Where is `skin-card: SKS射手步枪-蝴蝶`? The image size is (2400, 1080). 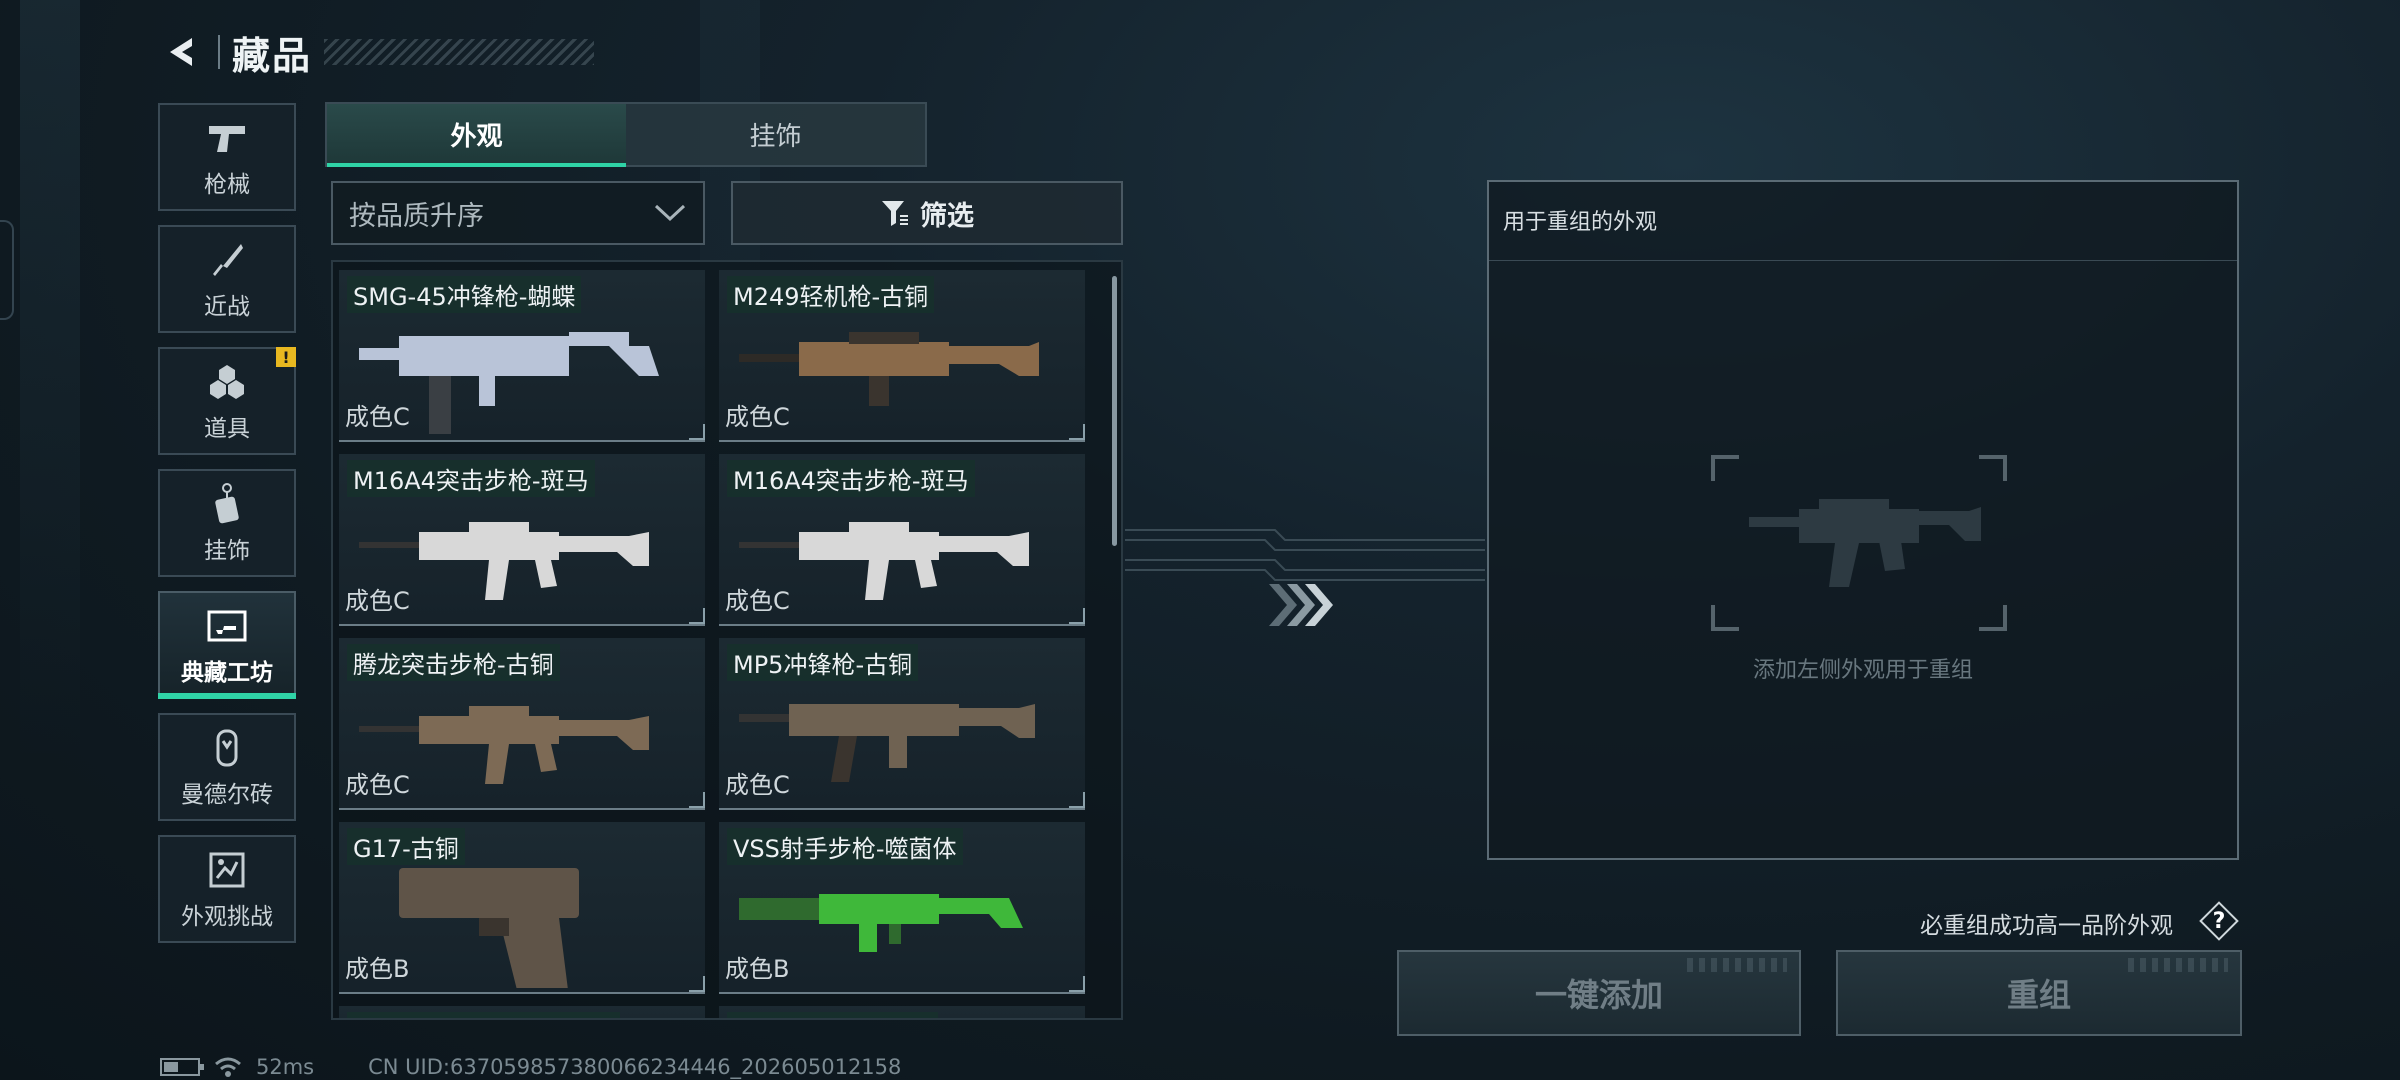
skin-card: SKS射手步枪-蝴蝶 is located at coordinates (902, 1012).